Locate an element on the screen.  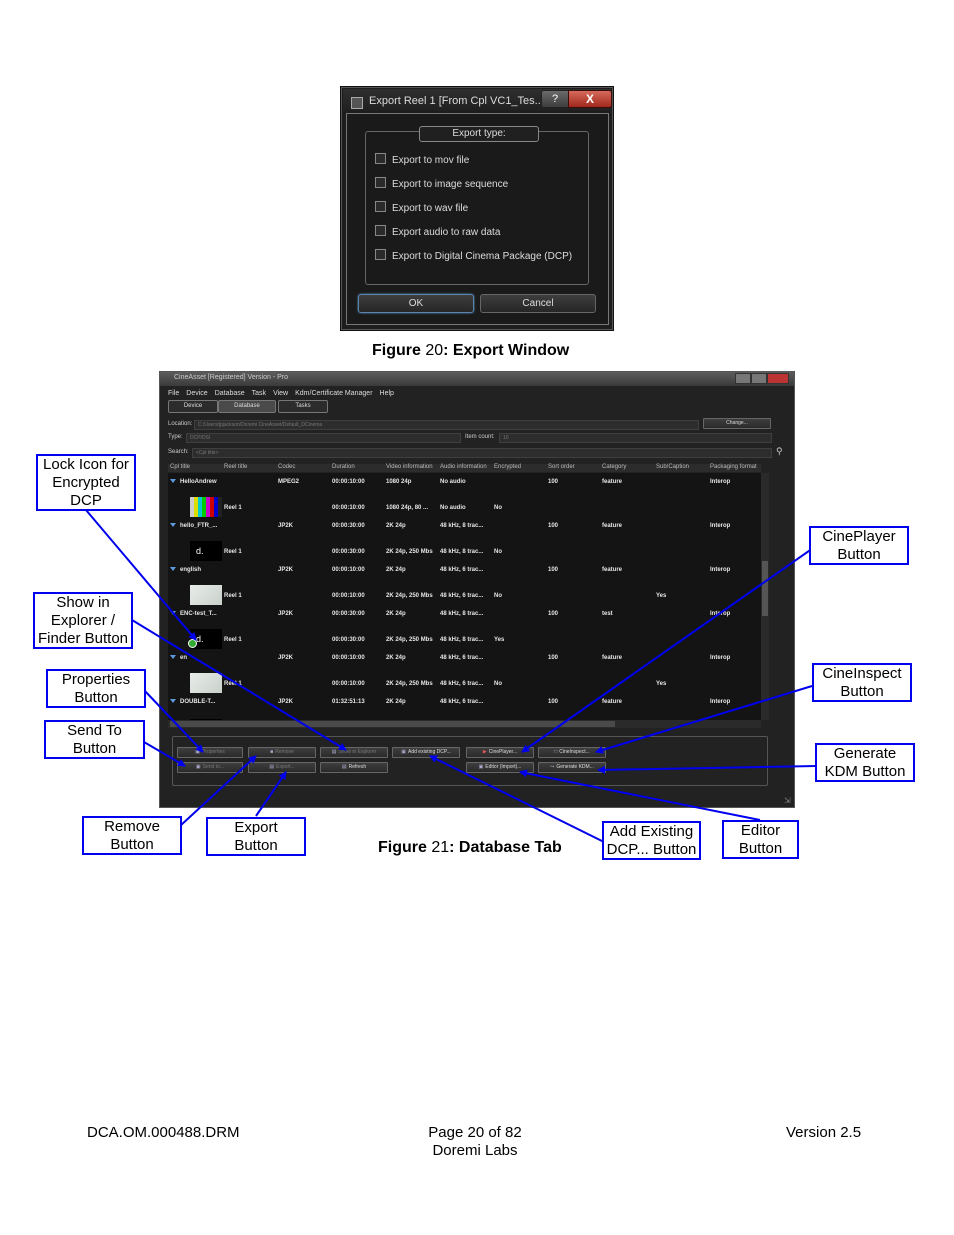
callout-cineinspect: CineInspect Button is located at coordinates (862, 682).